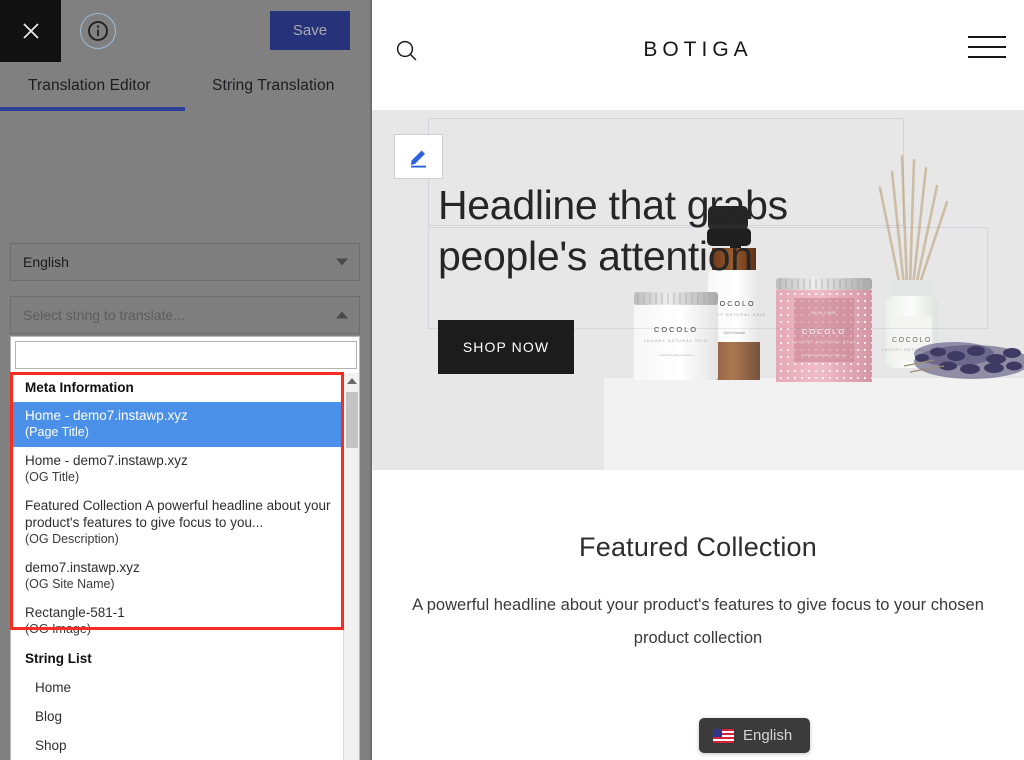 Image resolution: width=1024 pixels, height=760 pixels. What do you see at coordinates (178, 716) in the screenshot?
I see `dropdown-option: Blog` at bounding box center [178, 716].